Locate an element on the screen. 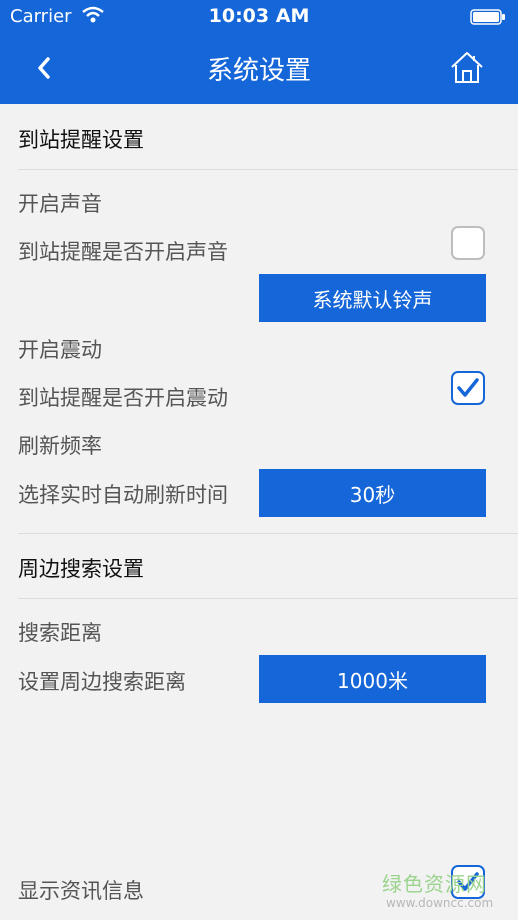 The height and width of the screenshot is (920, 518). vibrate-label: 到站提醒是否开启震动 is located at coordinates (123, 398).